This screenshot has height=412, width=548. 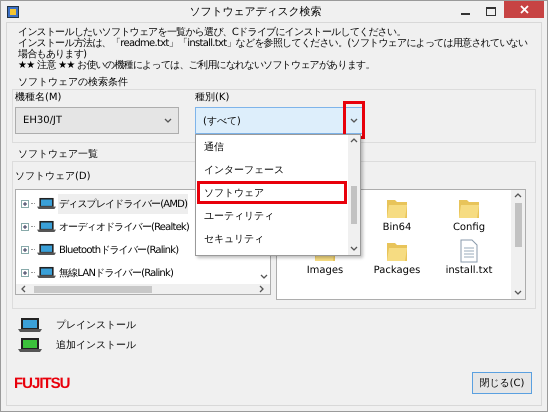 I want to click on close-dialog-button: 閉じる(C), so click(x=502, y=383).